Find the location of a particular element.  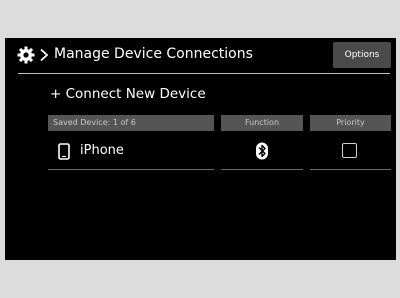

gear-icon is located at coordinates (26, 55).